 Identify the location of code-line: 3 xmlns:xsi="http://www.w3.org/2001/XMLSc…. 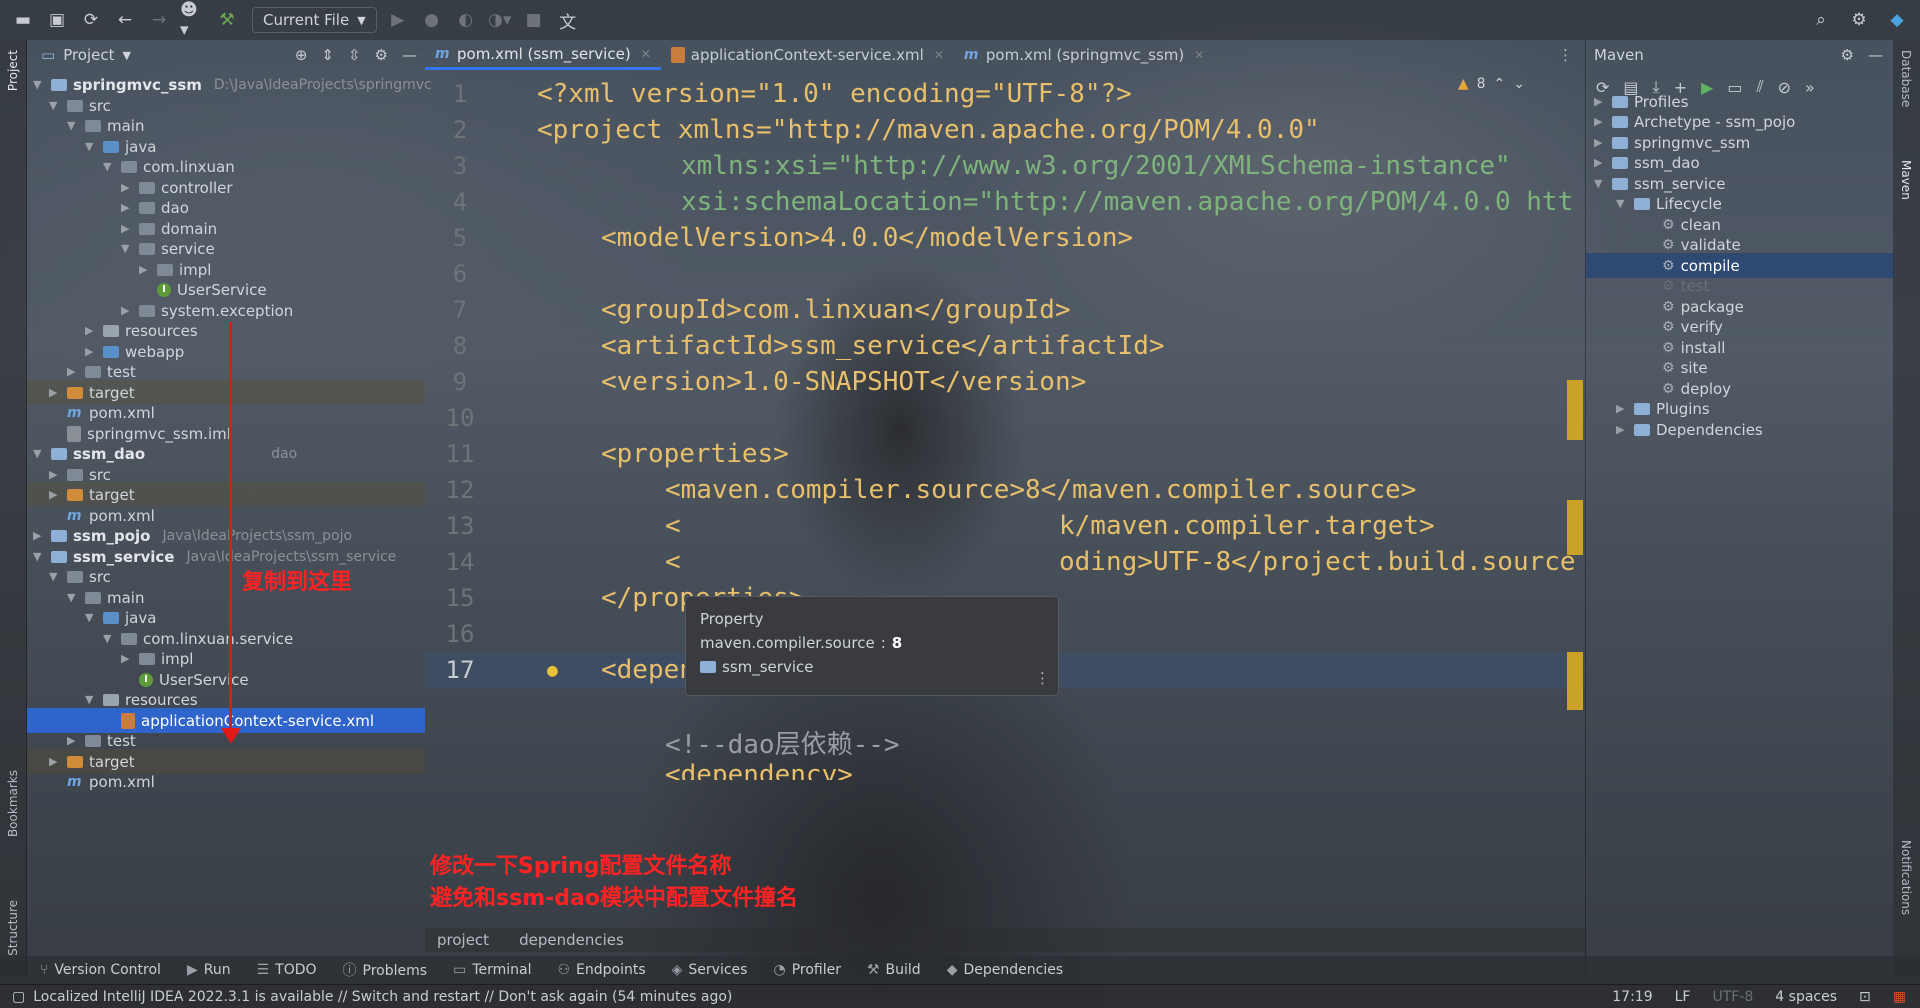
(1005, 166).